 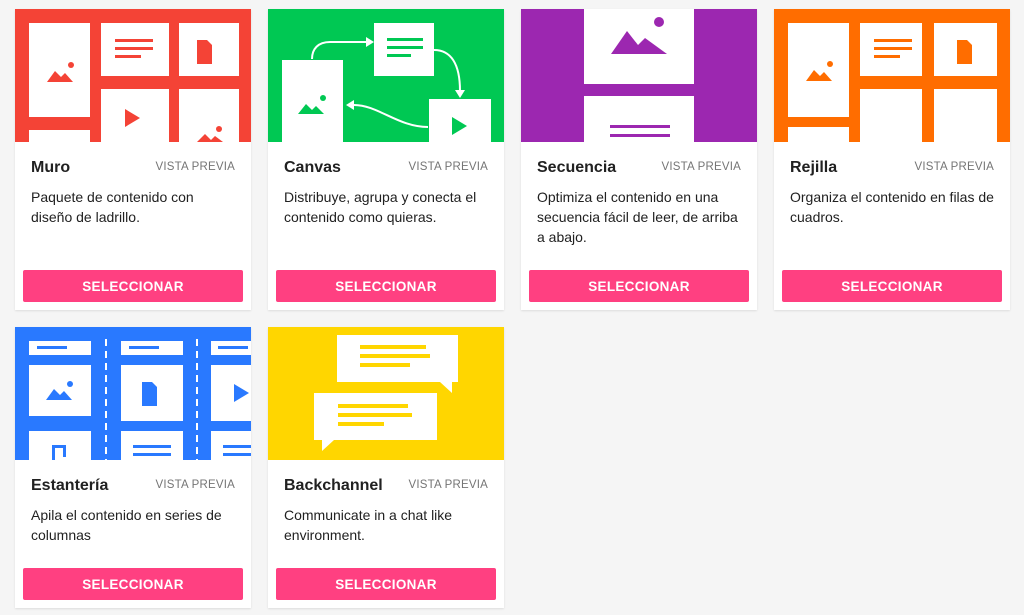 I want to click on stream-thumbnail, so click(x=639, y=75).